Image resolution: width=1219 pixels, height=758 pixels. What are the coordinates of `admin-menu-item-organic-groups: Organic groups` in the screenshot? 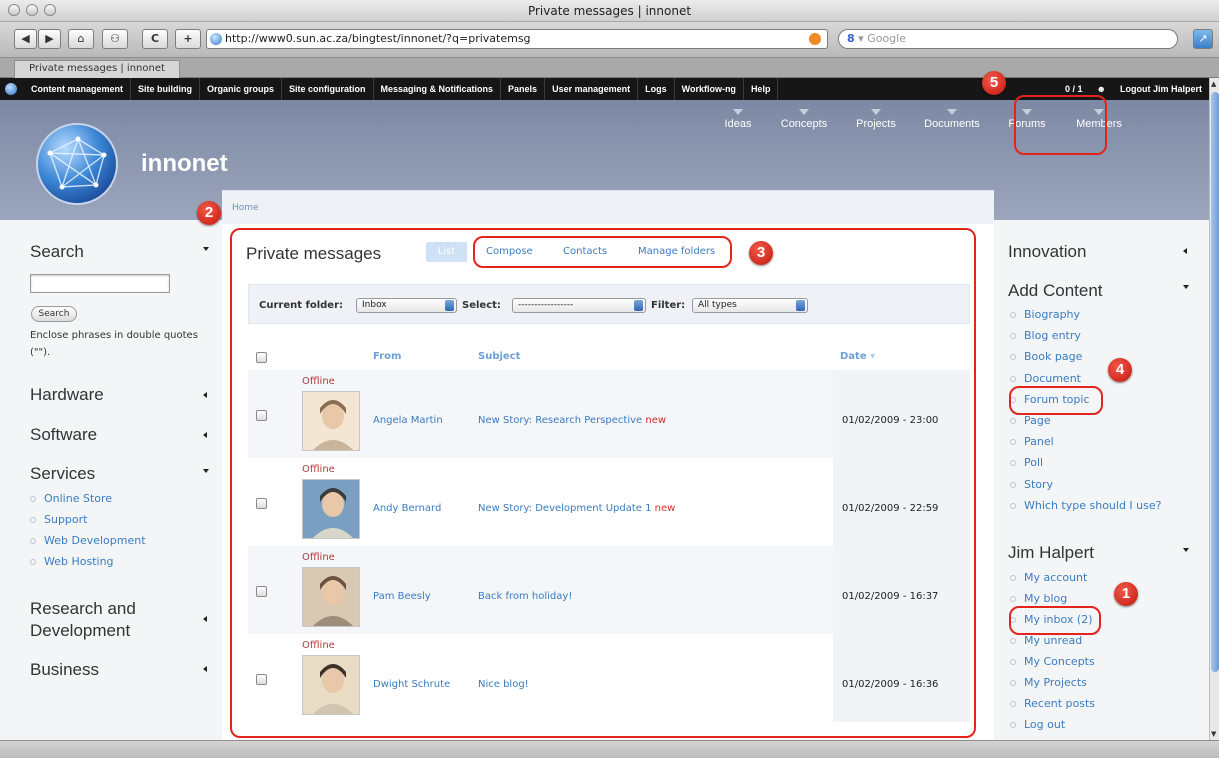 It's located at (241, 89).